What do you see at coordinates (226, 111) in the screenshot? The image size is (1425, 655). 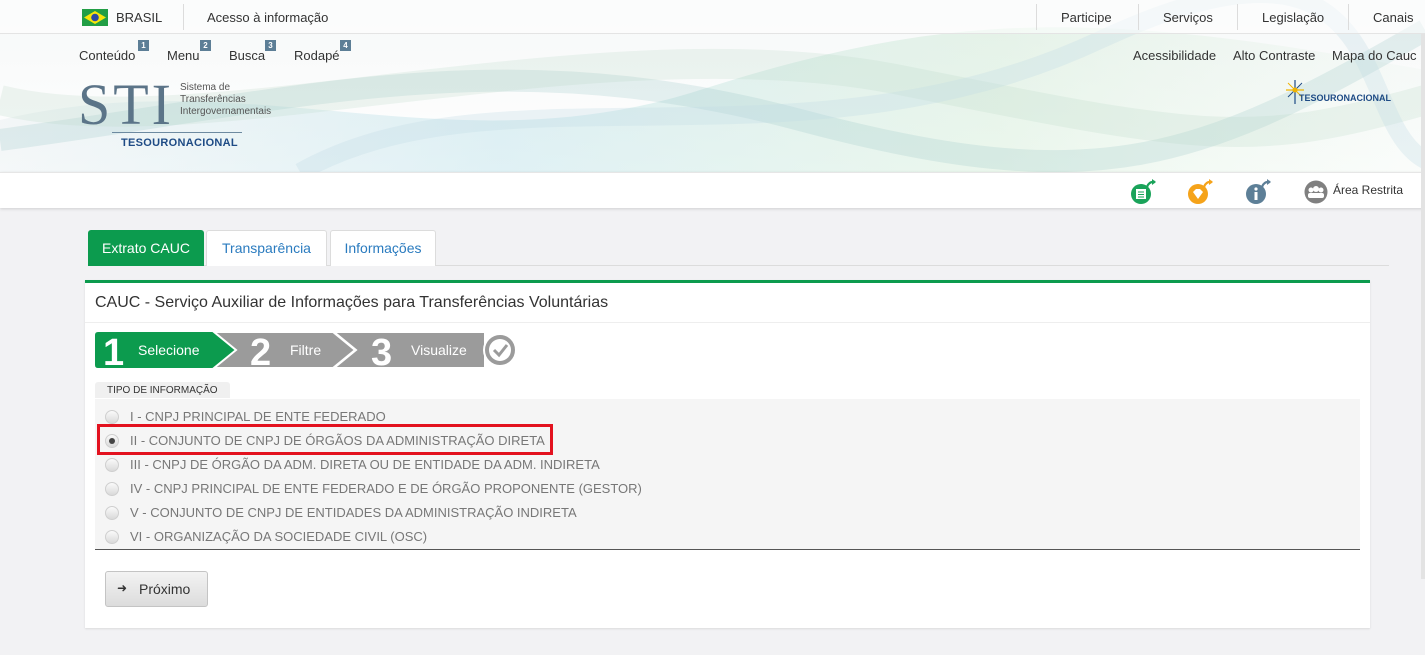 I see `sti-subtitle-line: Intergovernamentais` at bounding box center [226, 111].